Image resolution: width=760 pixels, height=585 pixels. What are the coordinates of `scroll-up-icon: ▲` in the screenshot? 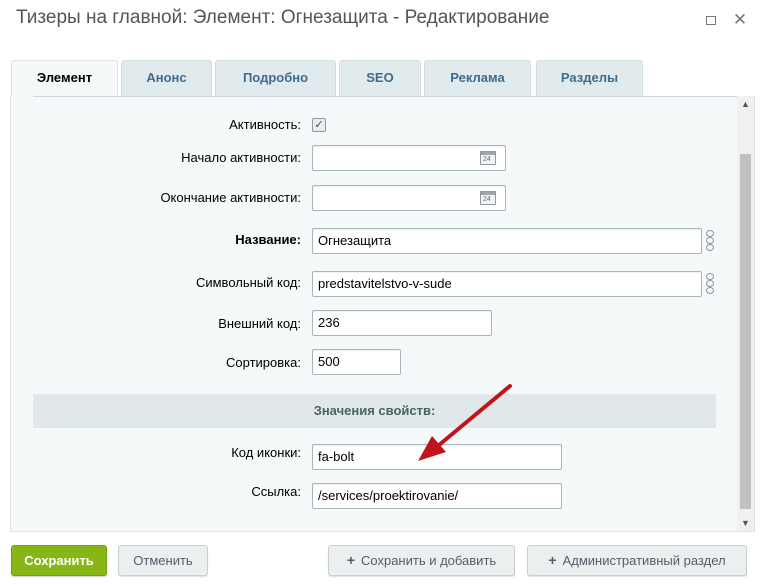 It's located at (745, 104).